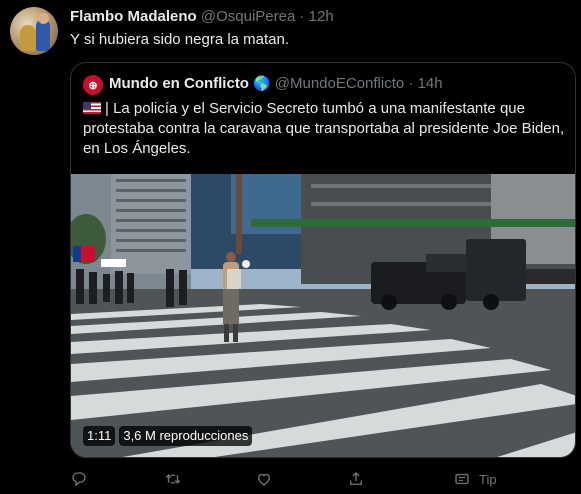  I want to click on author-handle: @OsquiPerea, so click(248, 16).